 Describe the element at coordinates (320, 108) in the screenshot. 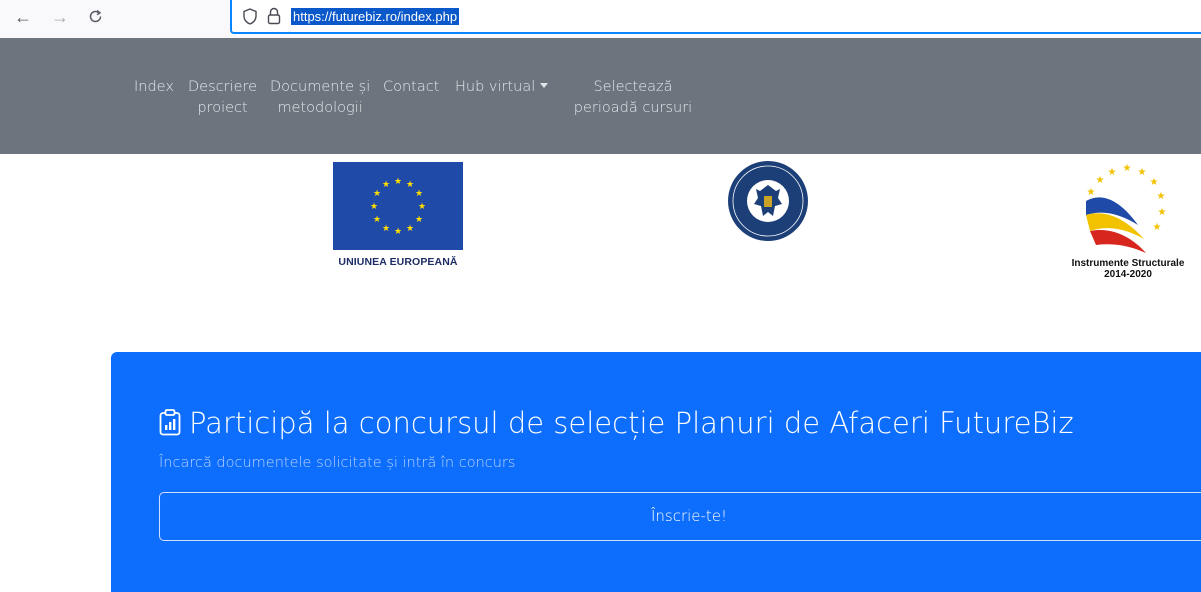

I see `nav-item-label-line2: metodologii` at that location.